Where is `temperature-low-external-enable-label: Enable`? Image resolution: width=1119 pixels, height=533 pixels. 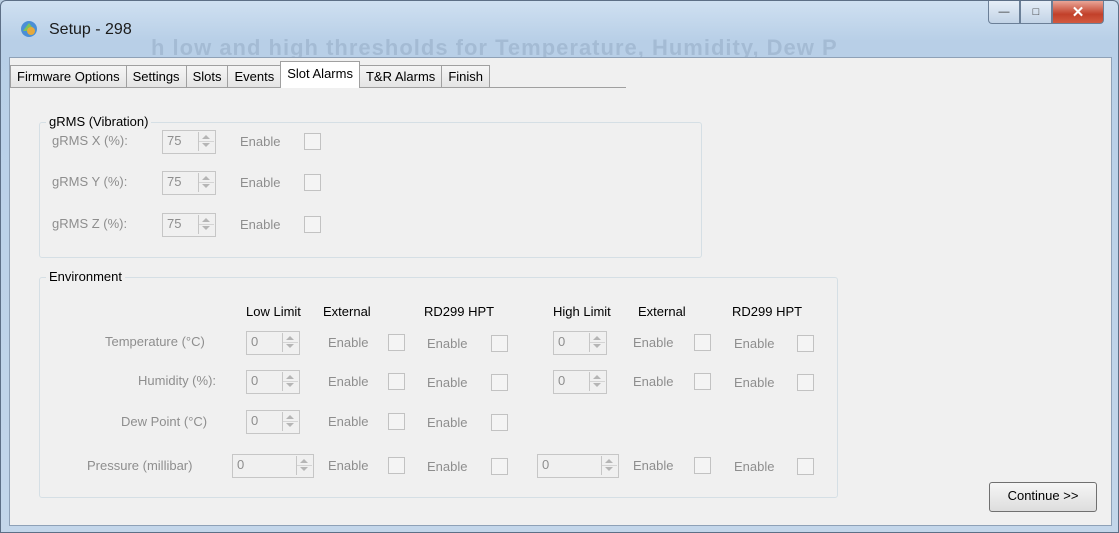 temperature-low-external-enable-label: Enable is located at coordinates (348, 342).